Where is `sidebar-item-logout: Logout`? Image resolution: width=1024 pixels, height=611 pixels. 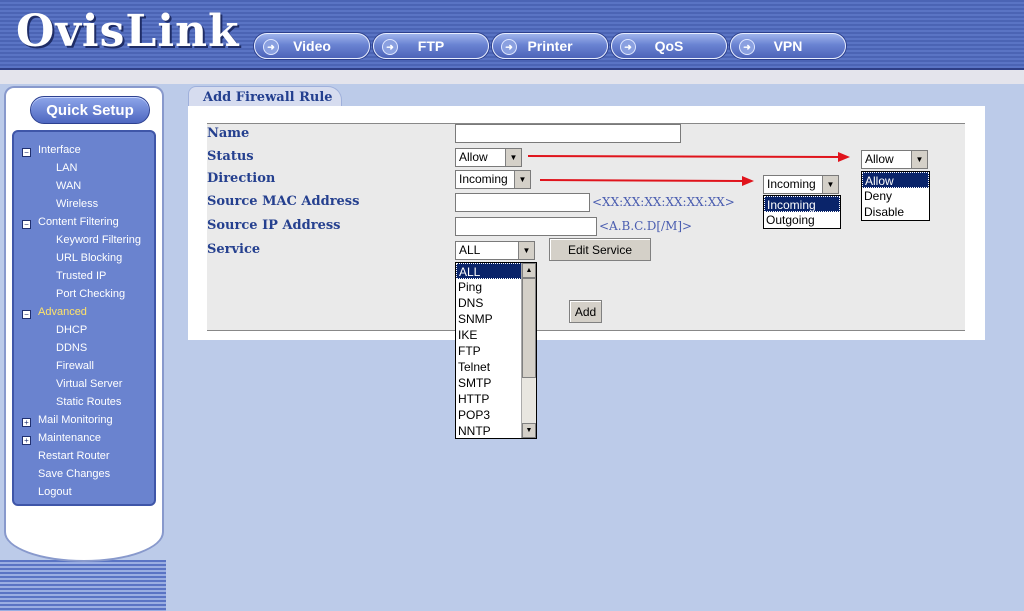 sidebar-item-logout: Logout is located at coordinates (55, 492).